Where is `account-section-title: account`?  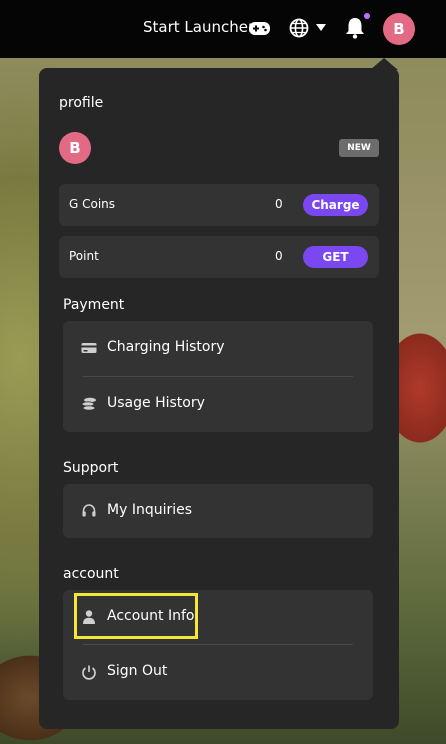
account-section-title: account is located at coordinates (91, 574).